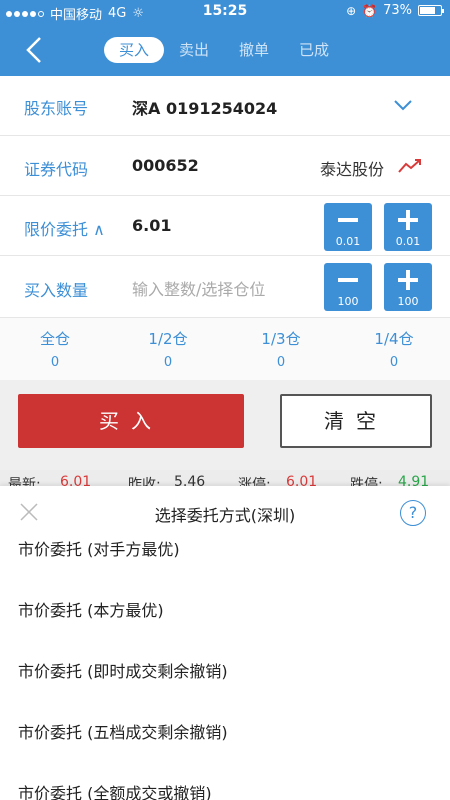  Describe the element at coordinates (198, 288) in the screenshot. I see `quantity-input: 输入整数/选择仓位` at that location.